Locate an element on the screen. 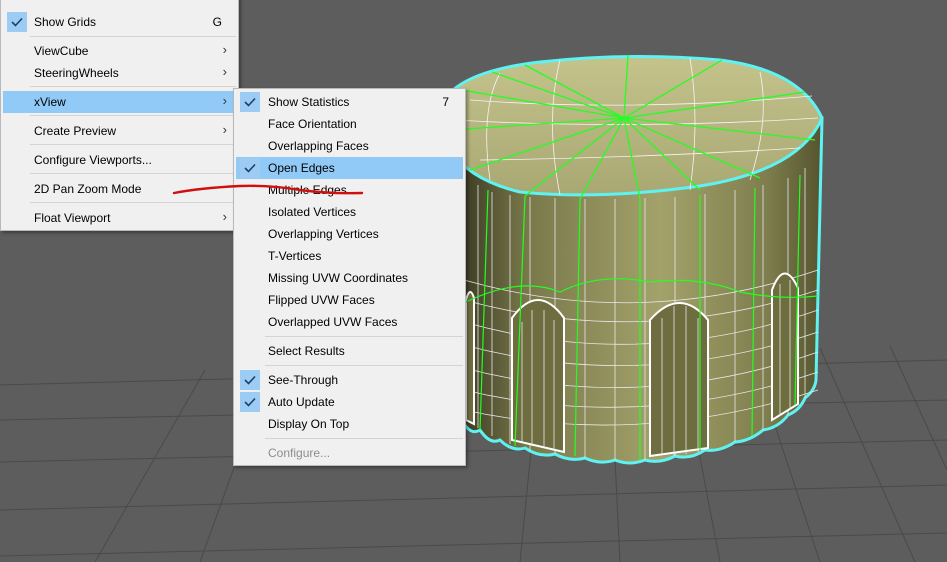 This screenshot has width=947, height=562. menu-item-viewcube: ViewCube › is located at coordinates (119, 51).